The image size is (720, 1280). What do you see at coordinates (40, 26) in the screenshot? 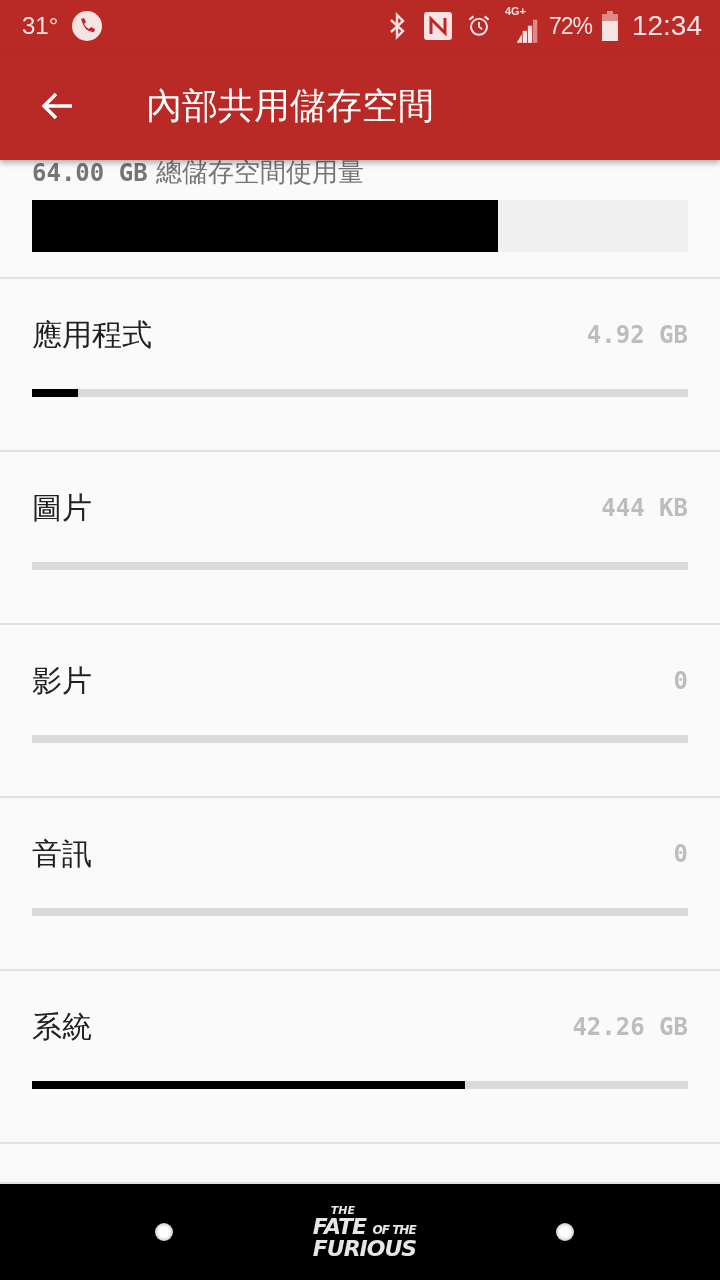
I see `temperature: 31°` at bounding box center [40, 26].